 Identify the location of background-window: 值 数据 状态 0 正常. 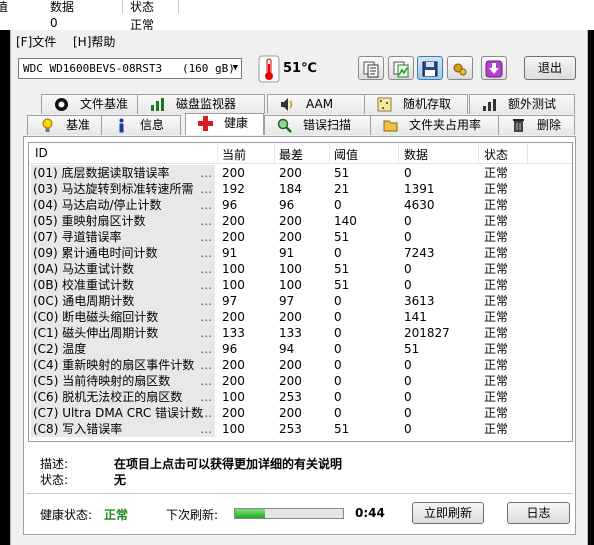
(297, 16).